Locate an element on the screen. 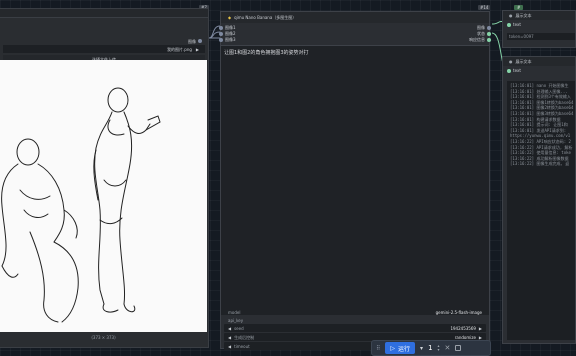 The width and height of the screenshot is (576, 356). param-label: api_key is located at coordinates (236, 320).